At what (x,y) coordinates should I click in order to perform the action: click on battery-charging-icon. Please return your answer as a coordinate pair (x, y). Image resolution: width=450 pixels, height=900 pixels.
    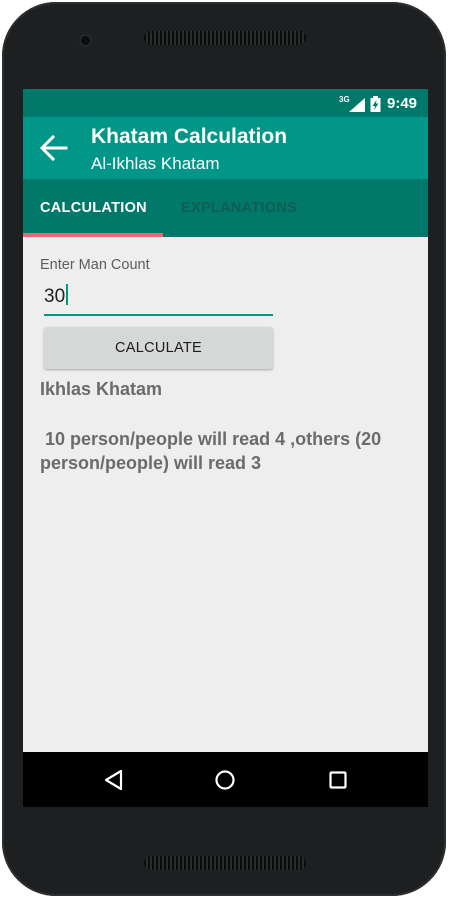
    Looking at the image, I should click on (375, 104).